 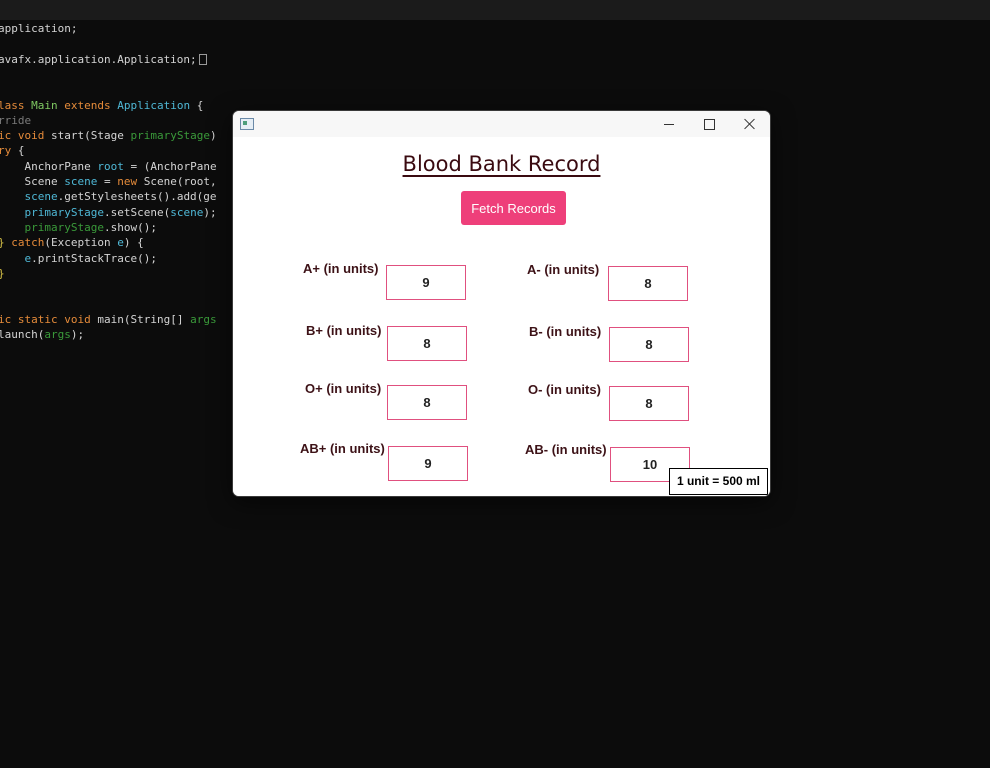 What do you see at coordinates (49, 166) in the screenshot?
I see `code-token: AnchorPane` at bounding box center [49, 166].